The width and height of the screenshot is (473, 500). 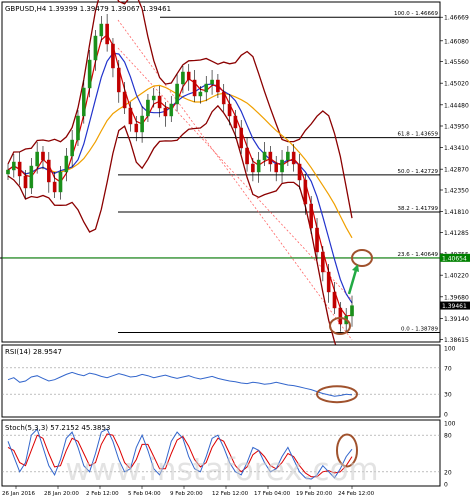 I want to click on fib-label: 61.8 - 1.43659, so click(x=418, y=135).